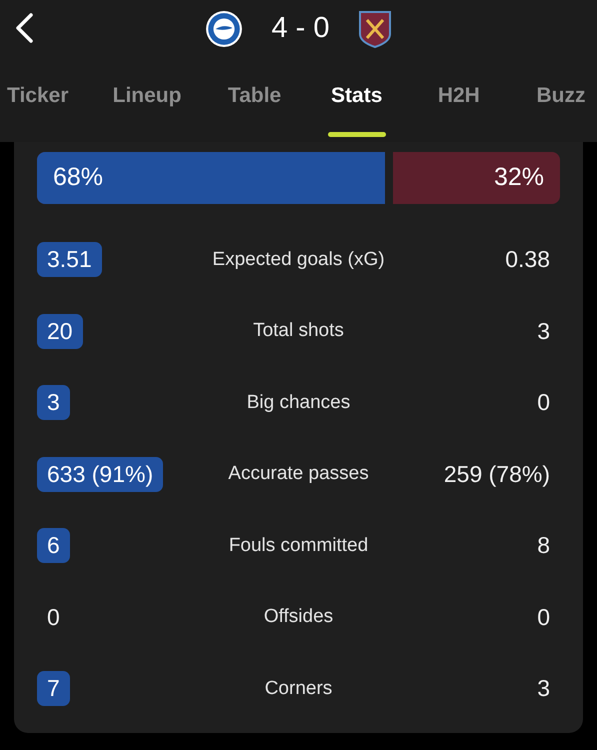 Image resolution: width=597 pixels, height=750 pixels. I want to click on back-icon, so click(24, 28).